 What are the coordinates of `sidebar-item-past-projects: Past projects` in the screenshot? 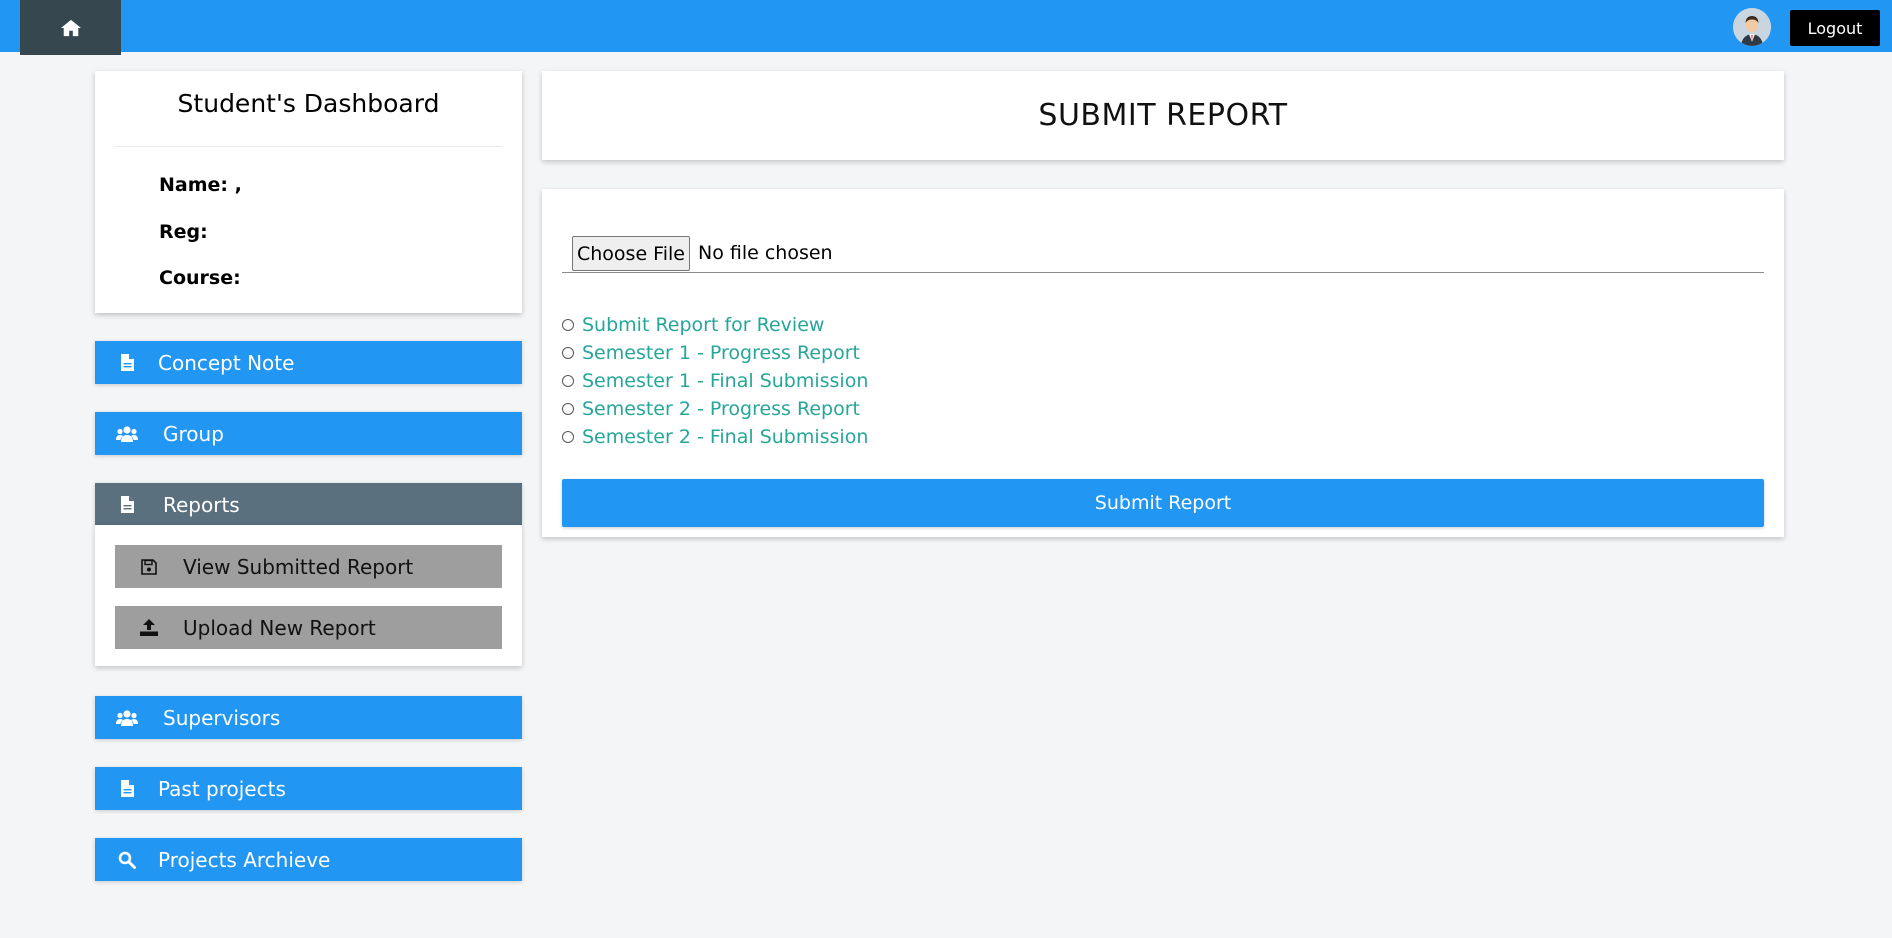 It's located at (308, 788).